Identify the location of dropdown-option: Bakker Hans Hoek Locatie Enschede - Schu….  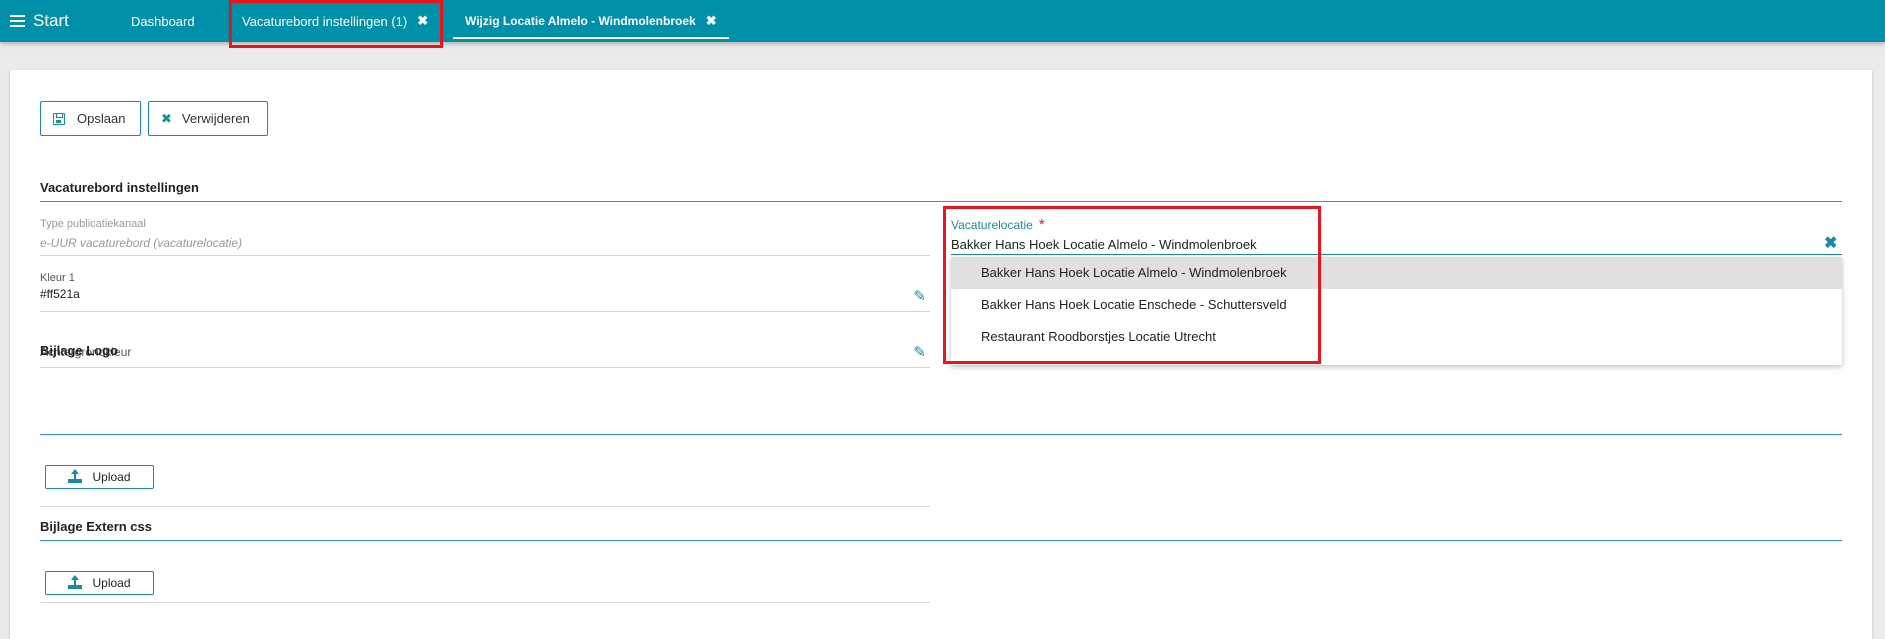
(1396, 305).